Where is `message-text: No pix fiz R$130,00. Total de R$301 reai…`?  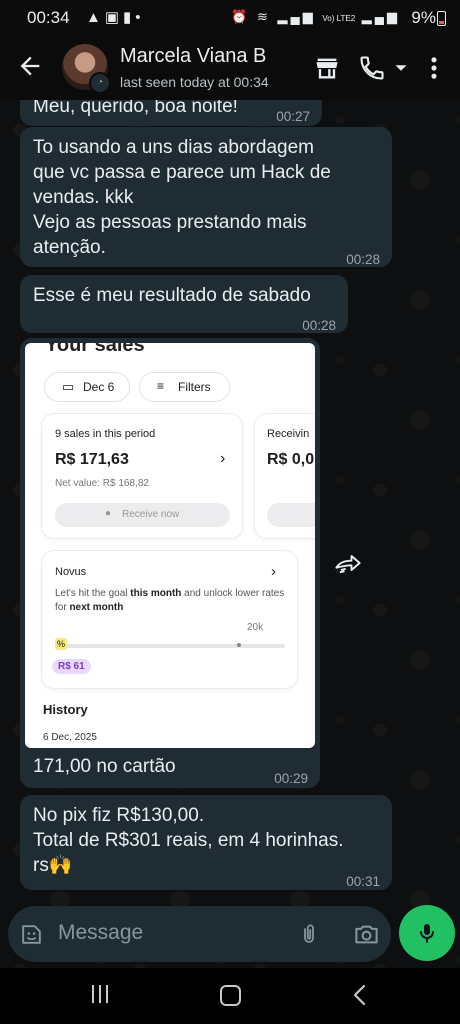 message-text: No pix fiz R$130,00. Total de R$301 reai… is located at coordinates (188, 840).